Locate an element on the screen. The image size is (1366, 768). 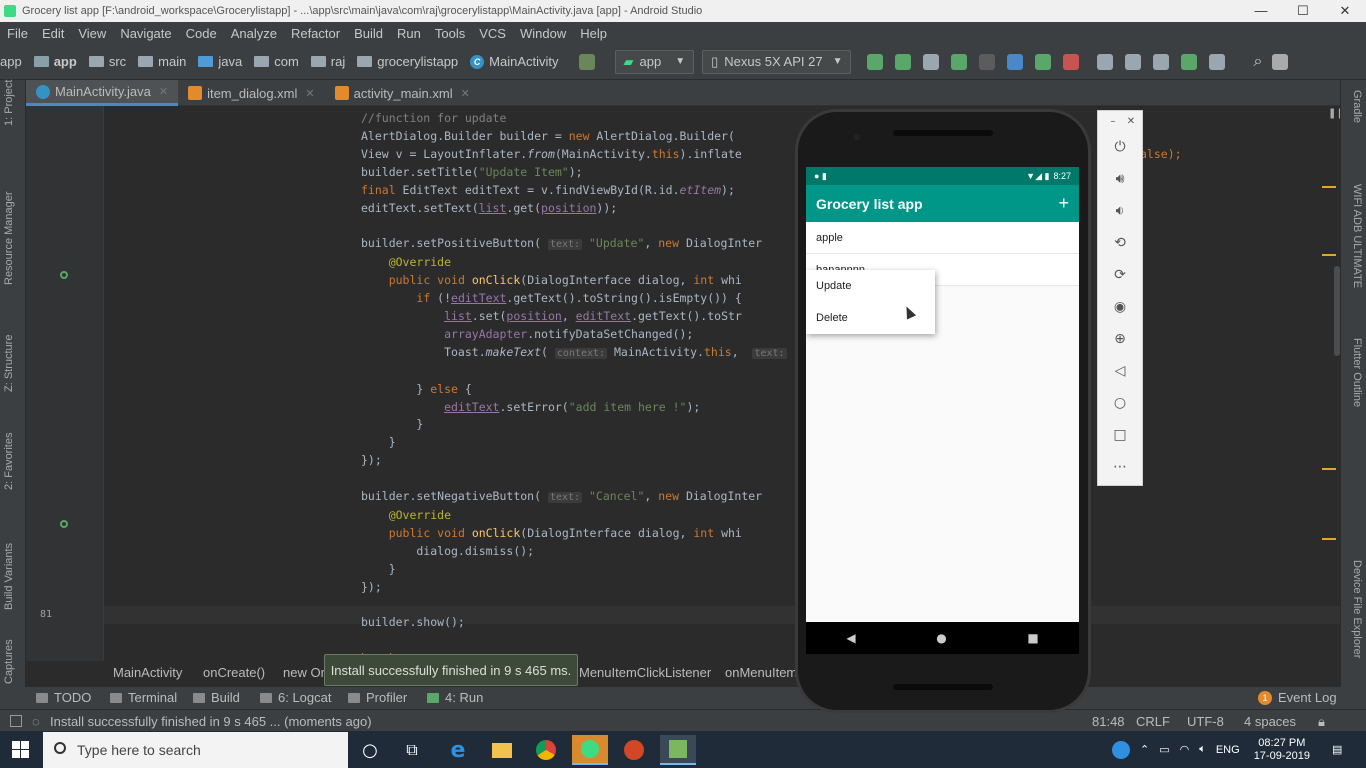
file-encoding: UTF-8 is located at coordinates (1205, 721).